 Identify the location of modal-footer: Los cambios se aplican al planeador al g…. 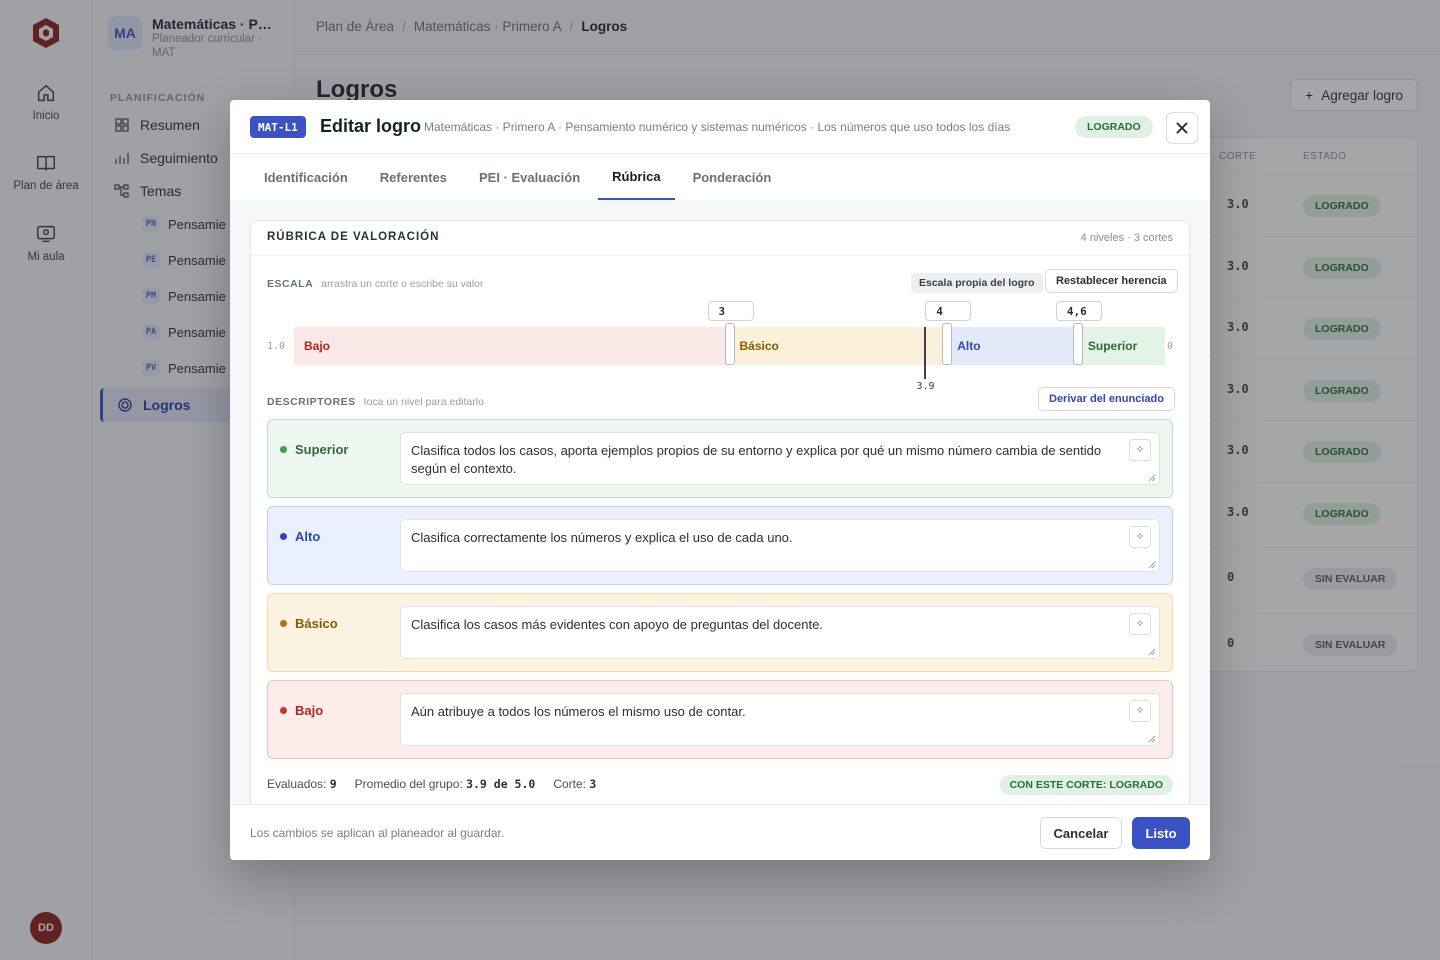
(720, 832).